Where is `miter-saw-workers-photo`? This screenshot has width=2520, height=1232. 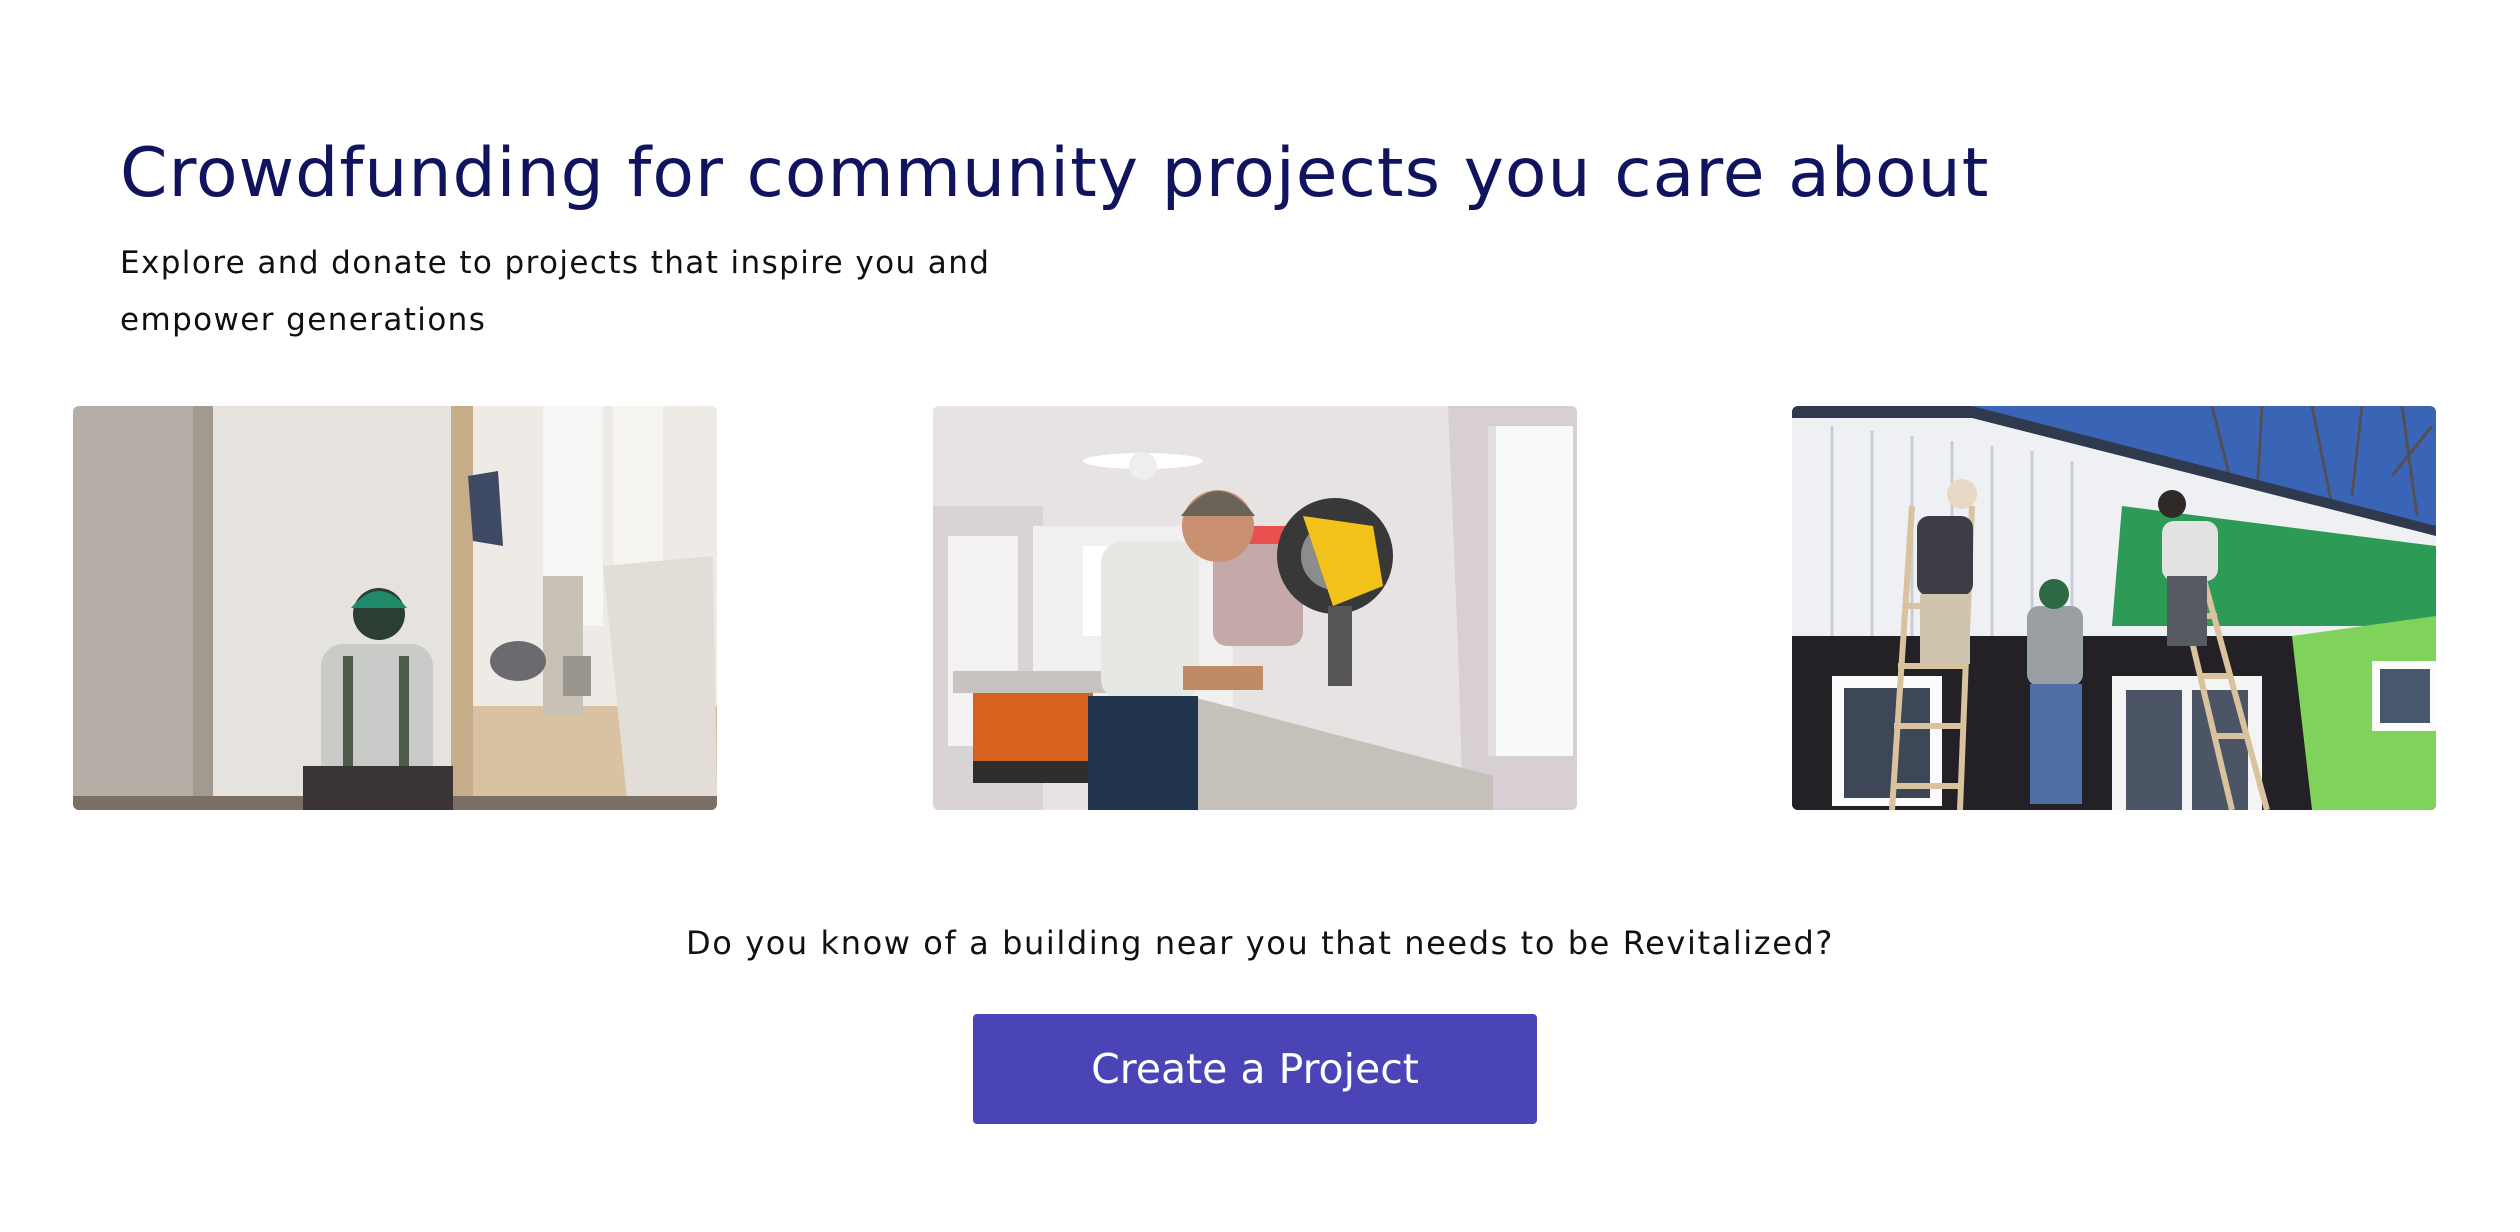 miter-saw-workers-photo is located at coordinates (1255, 608).